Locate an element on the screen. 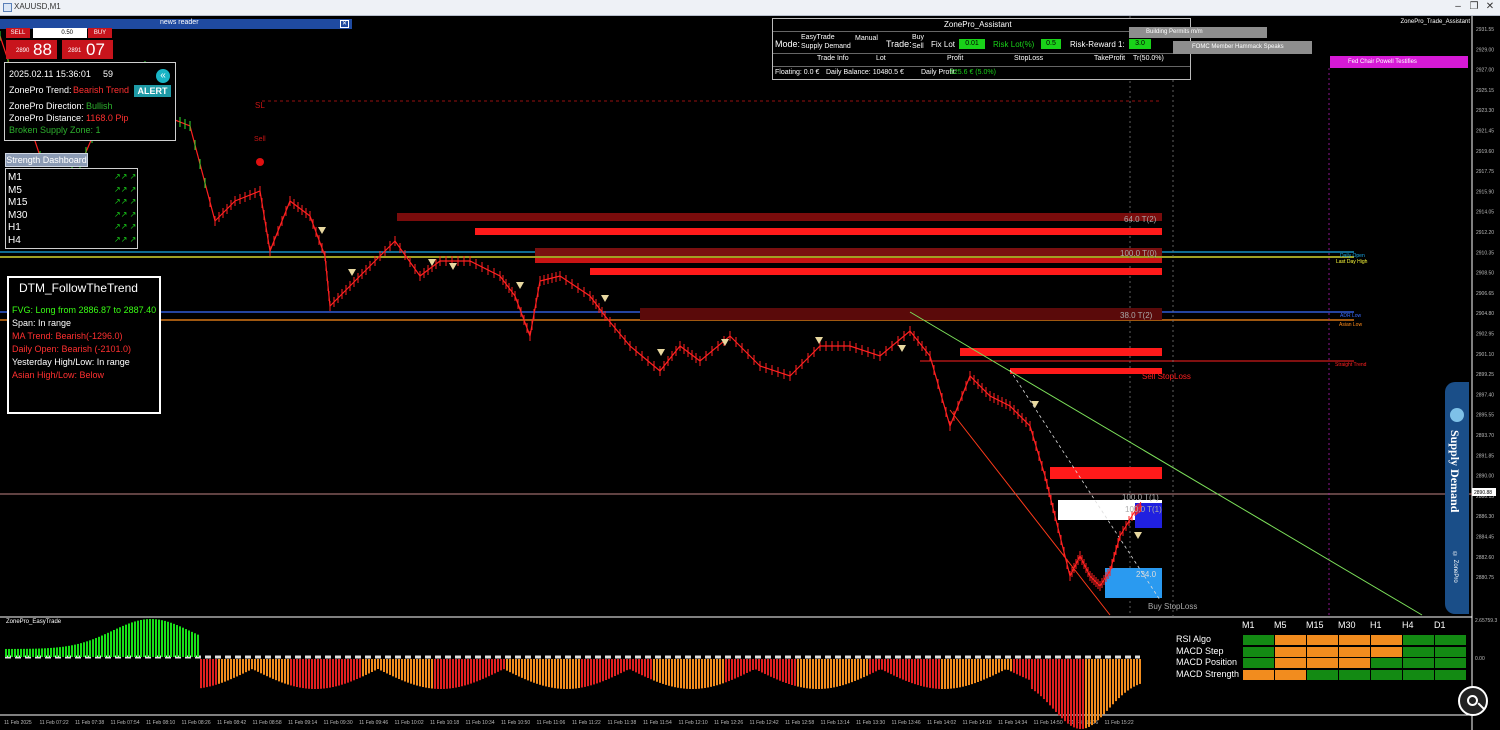  lot-input: 0.50 is located at coordinates (60, 33).